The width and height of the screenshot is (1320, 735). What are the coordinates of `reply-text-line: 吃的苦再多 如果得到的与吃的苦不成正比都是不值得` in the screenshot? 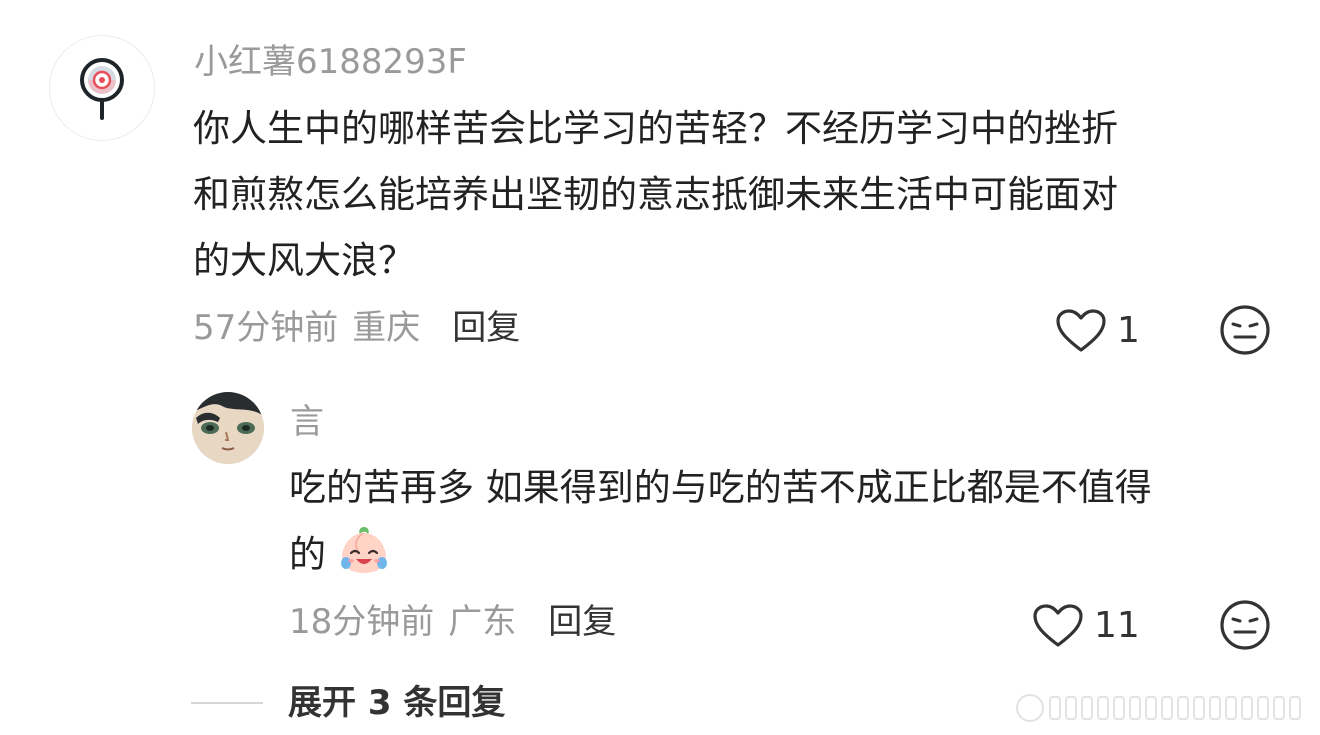 It's located at (720, 487).